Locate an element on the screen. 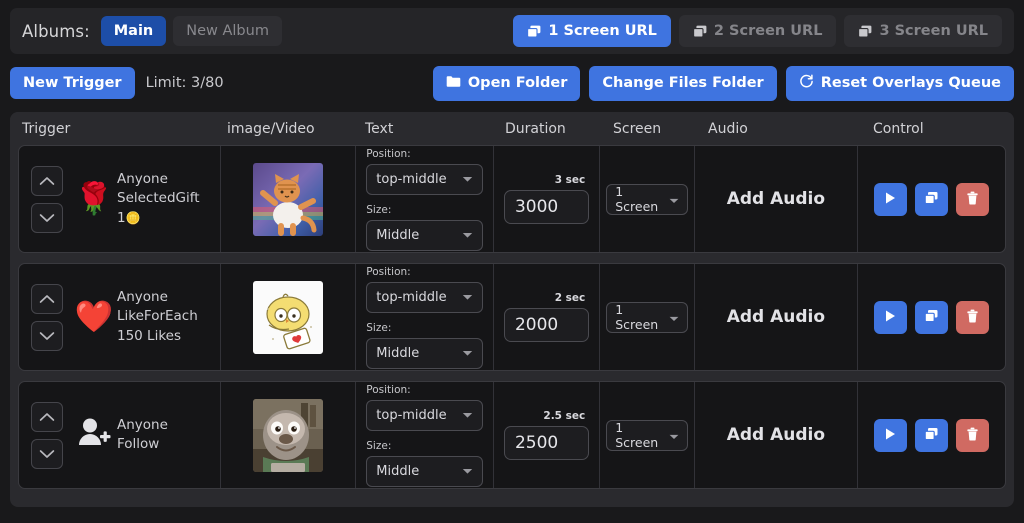 This screenshot has height=523, width=1024. cell-screen: 1 Screen is located at coordinates (648, 199).